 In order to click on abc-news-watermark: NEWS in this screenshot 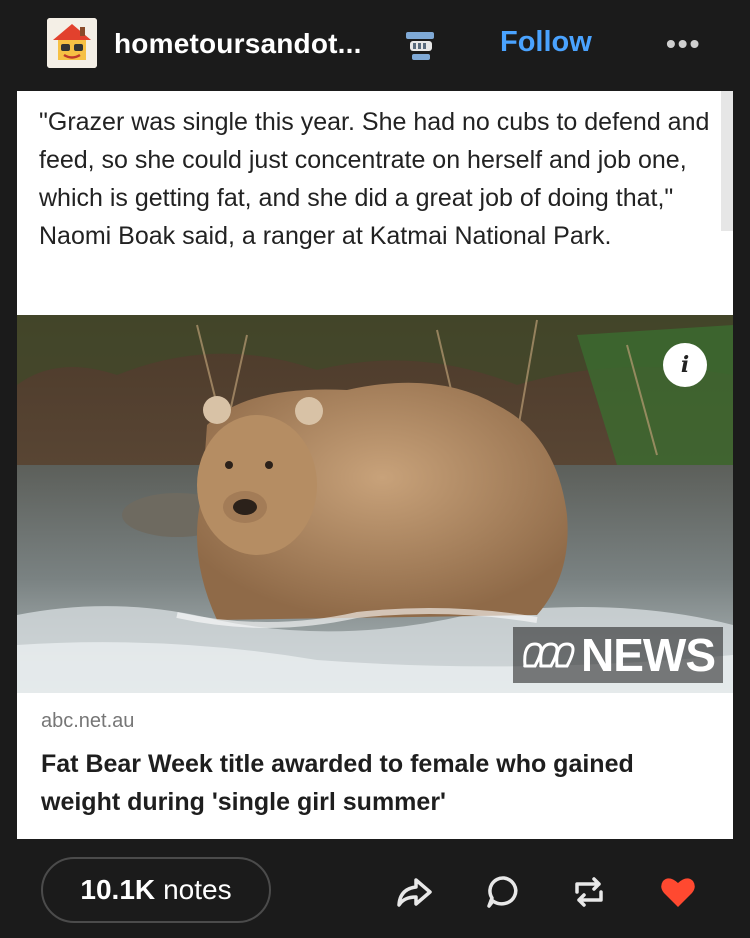, I will do `click(618, 655)`.